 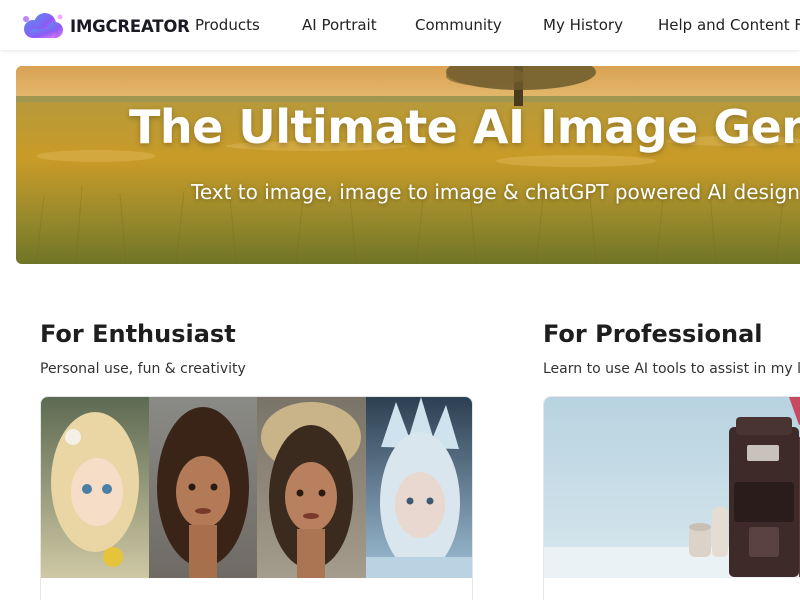 I want to click on nav-ai-portrait: AI Portrait, so click(x=339, y=25).